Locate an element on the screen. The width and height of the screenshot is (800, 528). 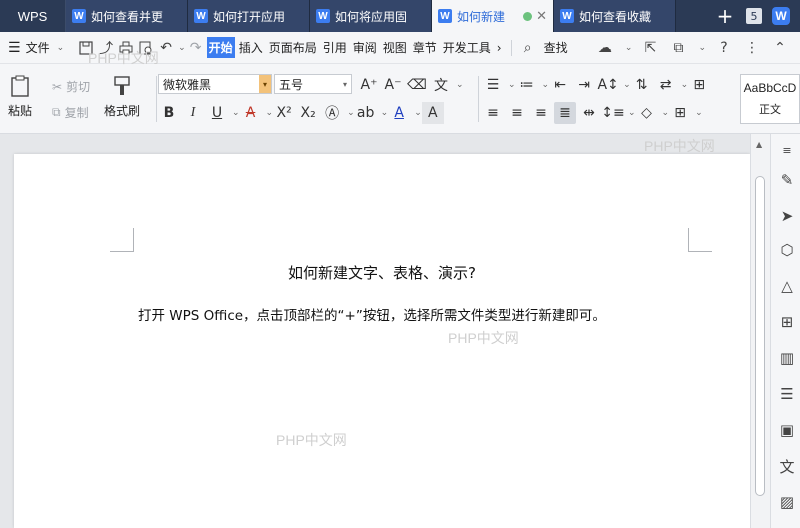
collapse-ribbon-icon: ⌃ is located at coordinates (780, 48).